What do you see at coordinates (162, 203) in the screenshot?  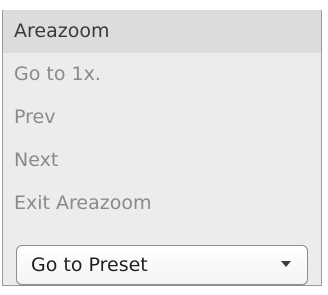 I see `menu-item-exit-areazoom: Exit Areazoom` at bounding box center [162, 203].